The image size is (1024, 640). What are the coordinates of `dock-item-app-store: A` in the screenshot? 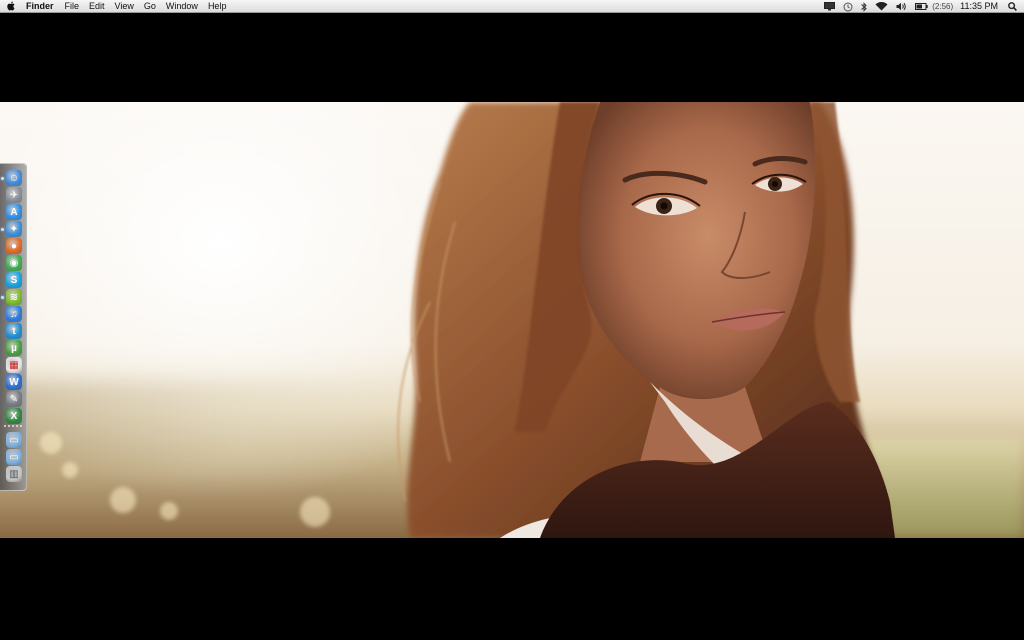 It's located at (14, 212).